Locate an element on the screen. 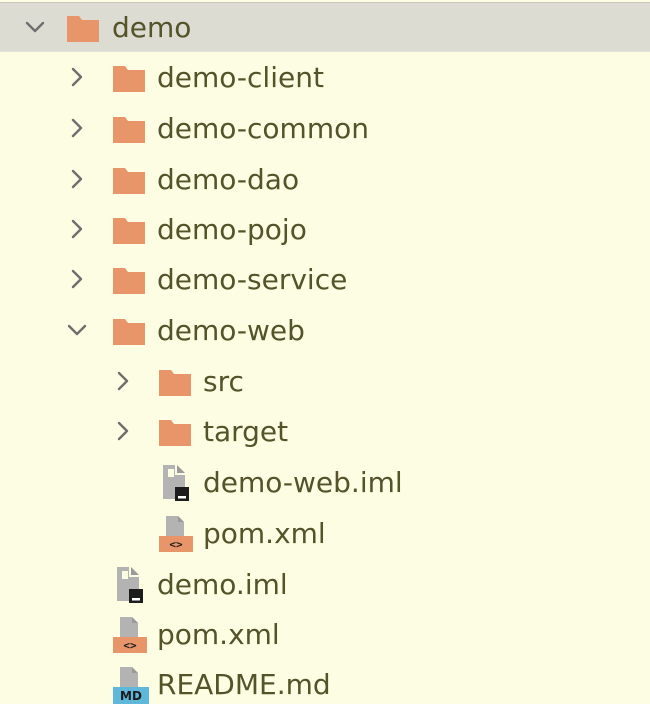 This screenshot has width=650, height=704. tree-row-demo-common: demo-common is located at coordinates (325, 129).